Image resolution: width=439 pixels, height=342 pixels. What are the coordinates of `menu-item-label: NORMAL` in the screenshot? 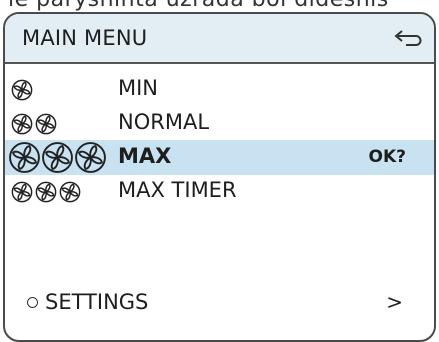 It's located at (164, 122).